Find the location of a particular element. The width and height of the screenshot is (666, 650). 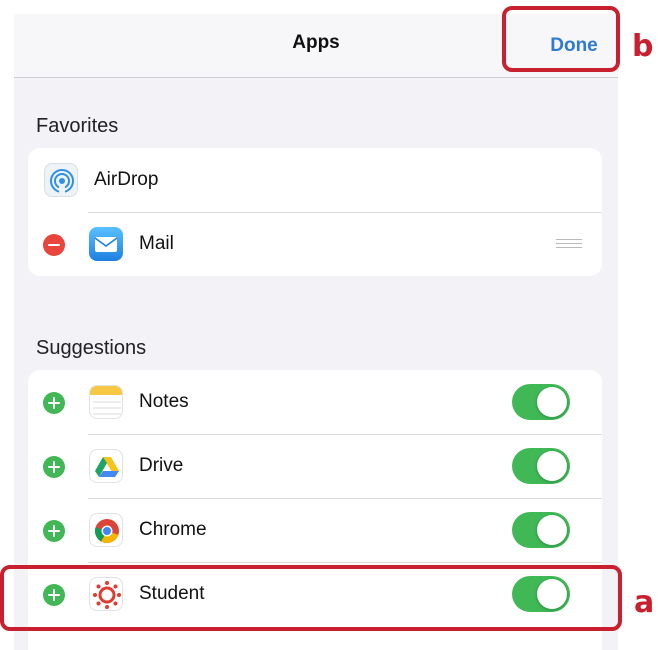

suggestion-label-drive: Drive is located at coordinates (161, 465).